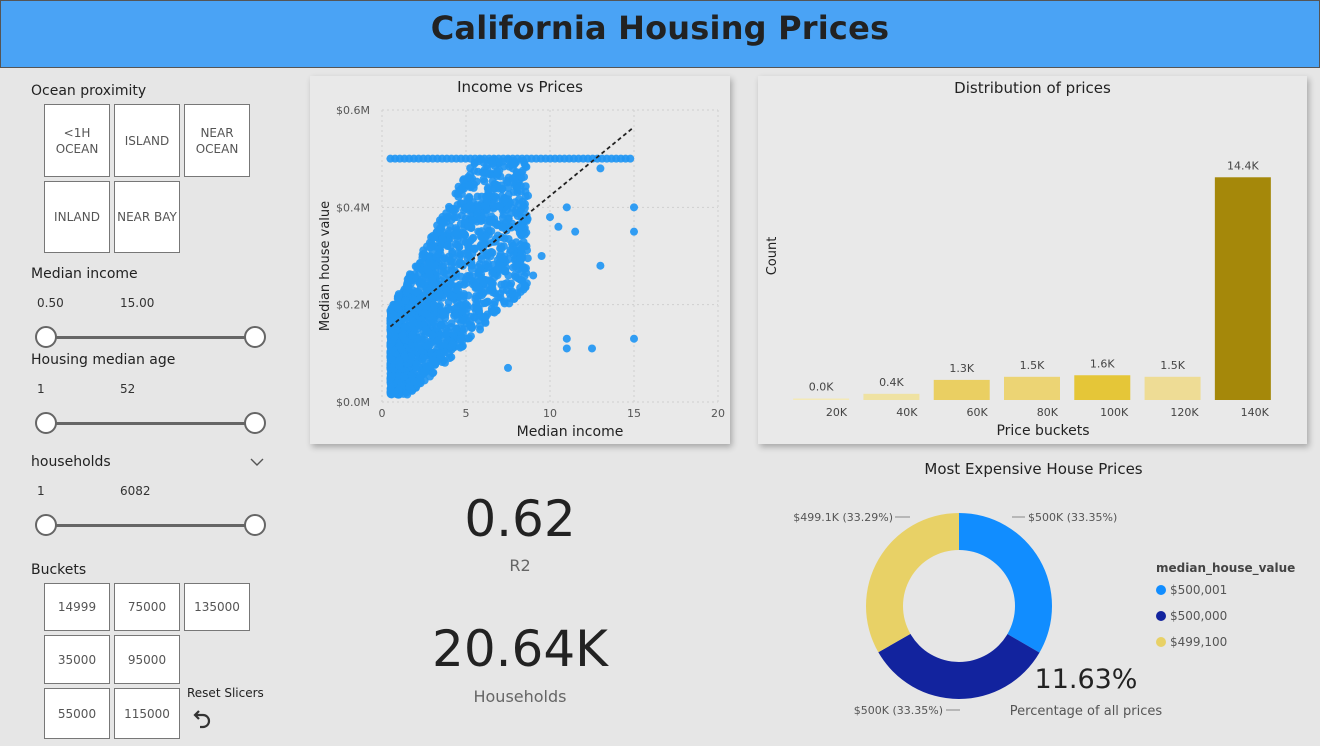  Describe the element at coordinates (325, 266) in the screenshot. I see `y-axis-title: Median house value` at that location.